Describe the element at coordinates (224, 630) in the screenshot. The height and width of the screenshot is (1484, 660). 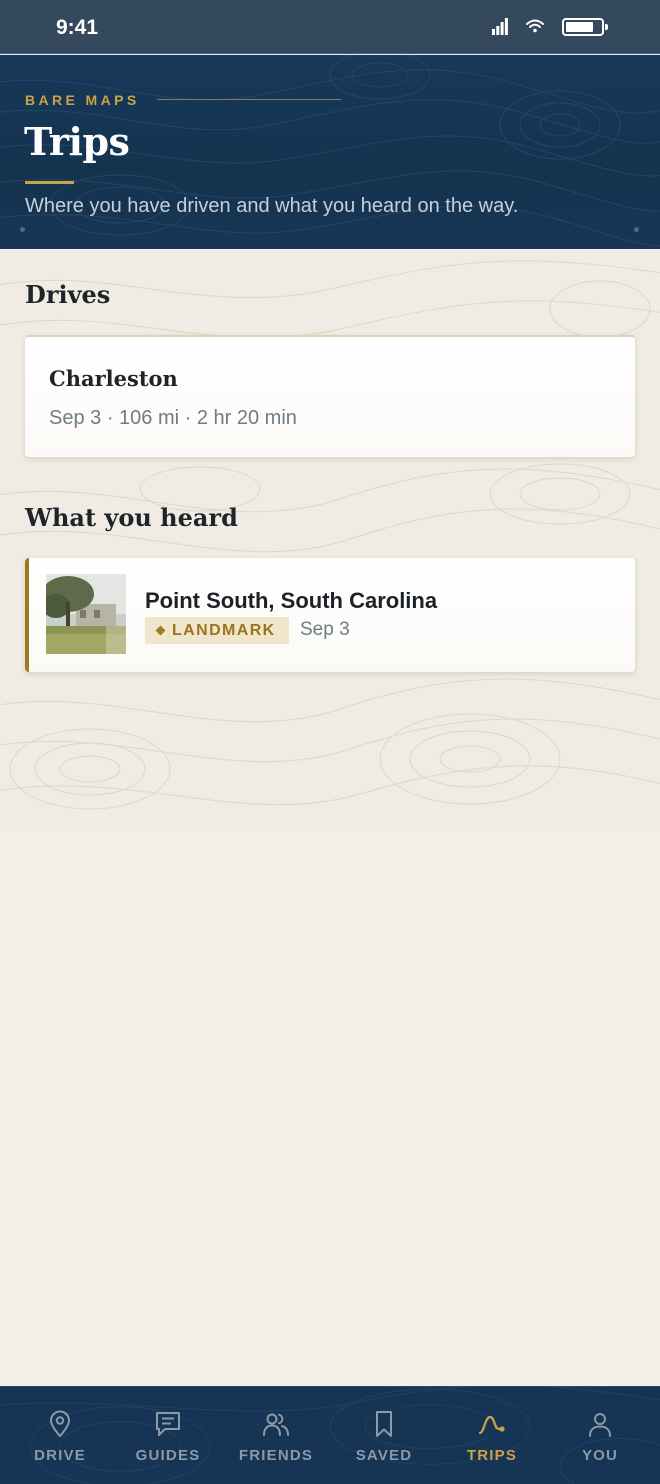
I see `badge-label: LANDMARK` at that location.